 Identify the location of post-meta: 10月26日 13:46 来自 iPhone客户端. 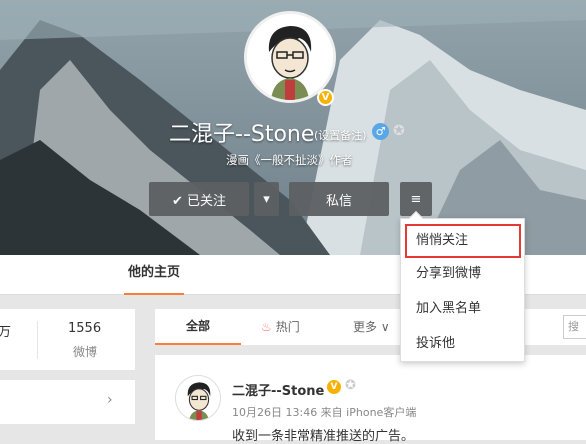
(324, 412).